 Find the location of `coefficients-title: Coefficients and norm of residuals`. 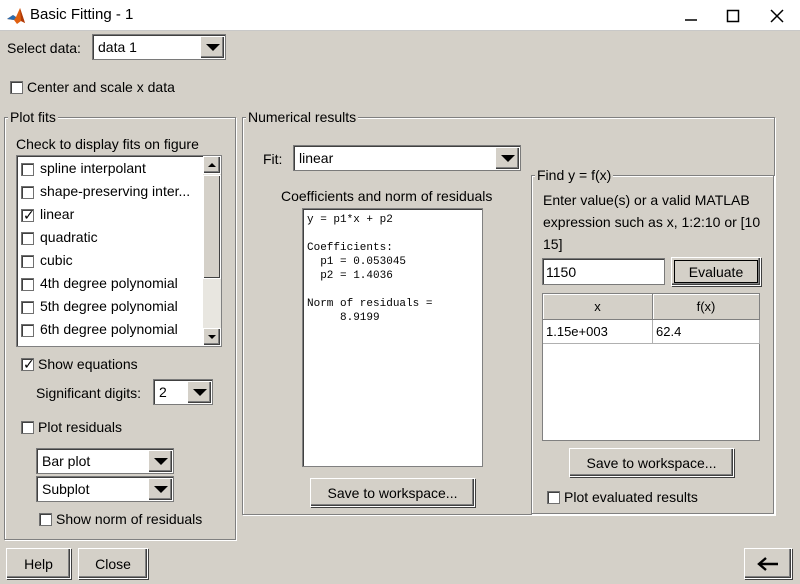

coefficients-title: Coefficients and norm of residuals is located at coordinates (387, 196).